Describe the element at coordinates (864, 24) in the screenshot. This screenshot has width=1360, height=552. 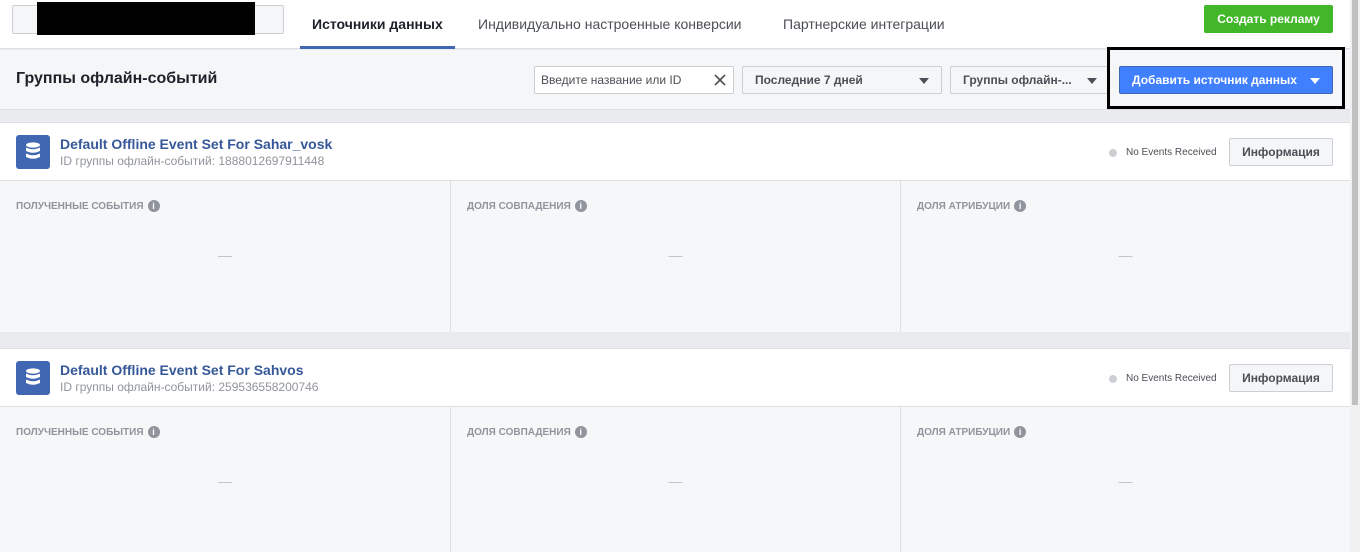
I see `tab-partner-integrations: Партнерские интеграции` at that location.